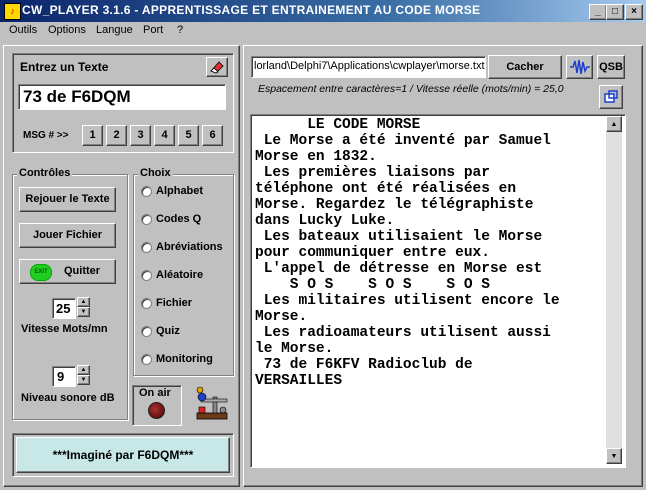 The height and width of the screenshot is (490, 646). I want to click on speed-value: 25, so click(63, 308).